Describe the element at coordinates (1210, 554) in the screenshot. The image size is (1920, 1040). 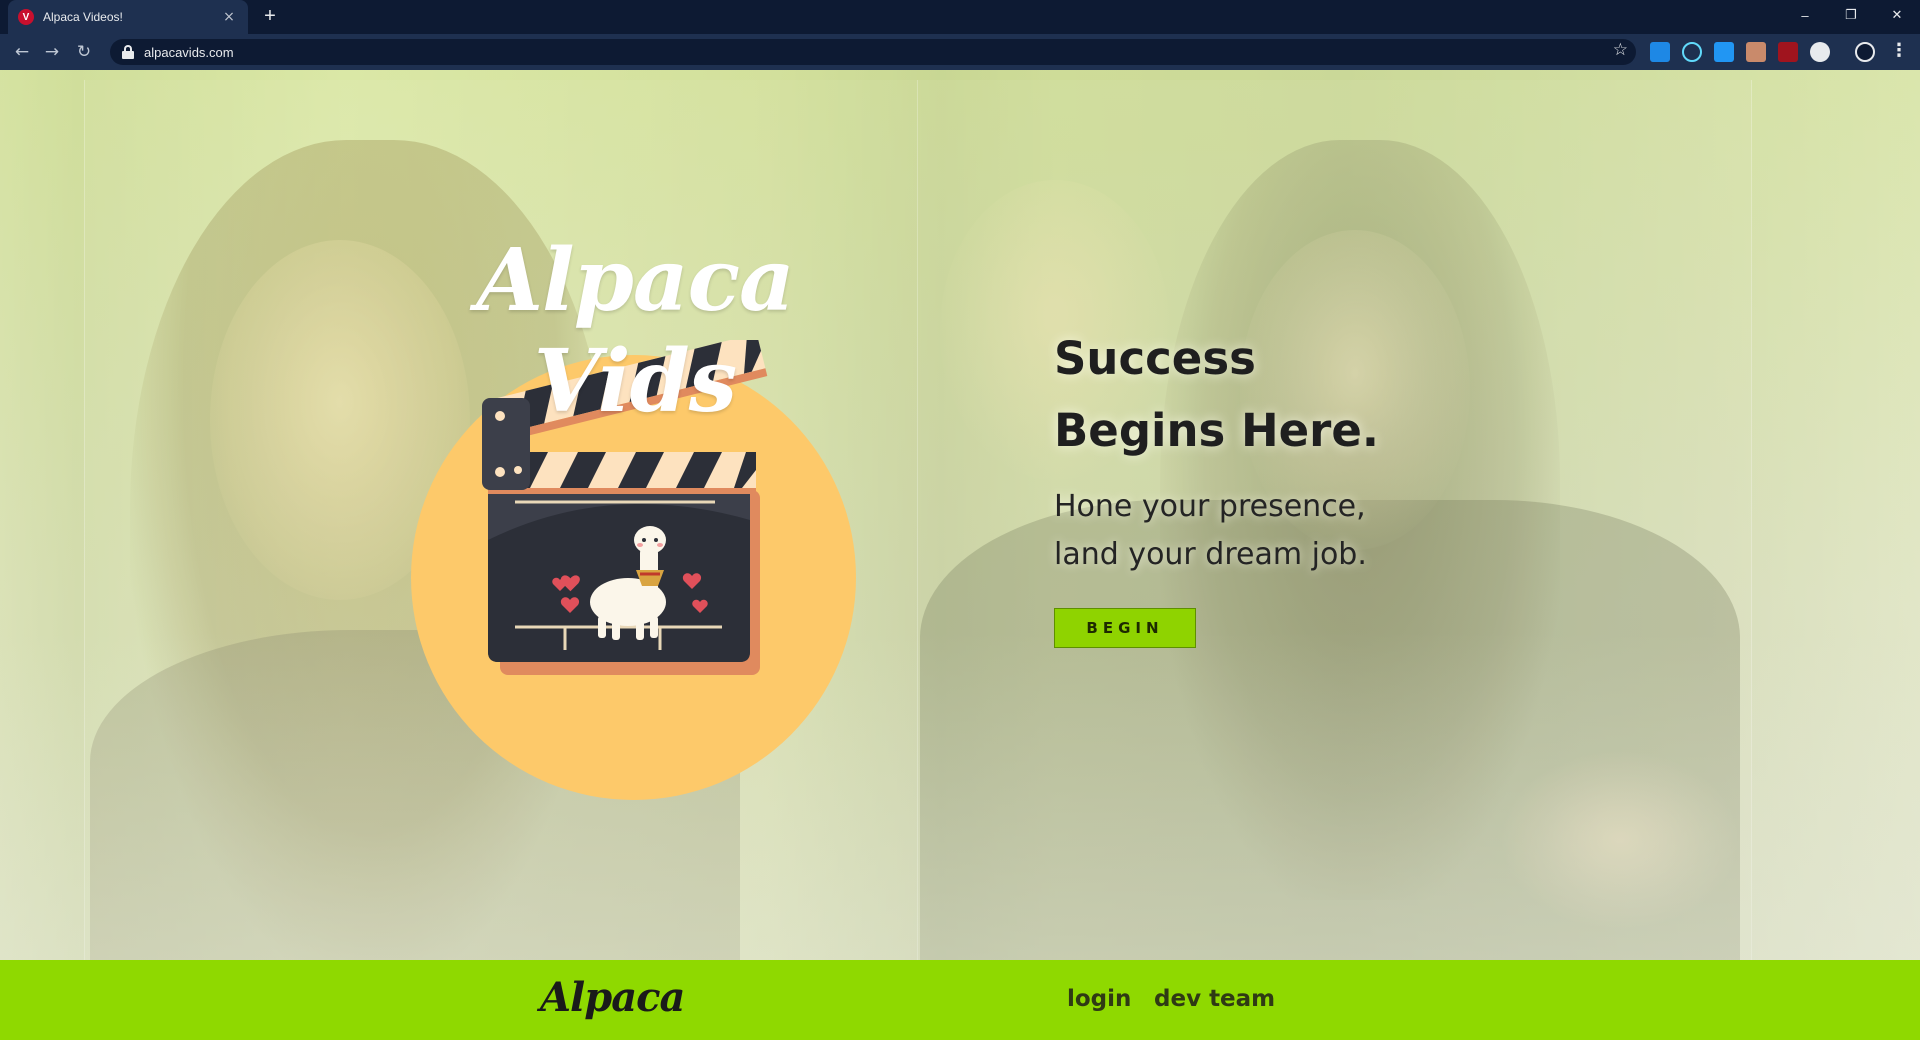
I see `hero-subtitle-line-2: land your dream job.` at that location.